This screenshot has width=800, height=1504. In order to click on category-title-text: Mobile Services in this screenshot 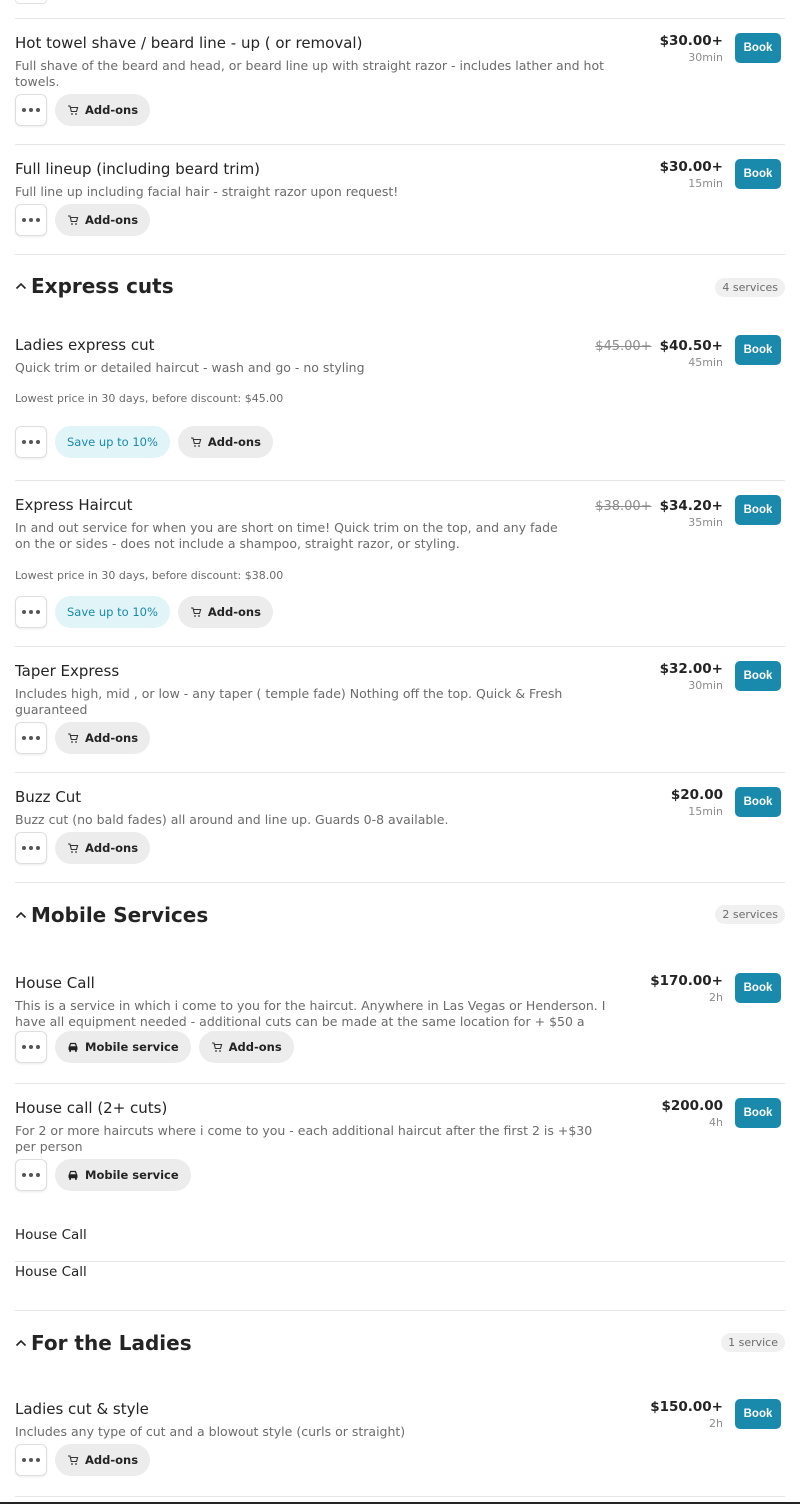, I will do `click(120, 915)`.